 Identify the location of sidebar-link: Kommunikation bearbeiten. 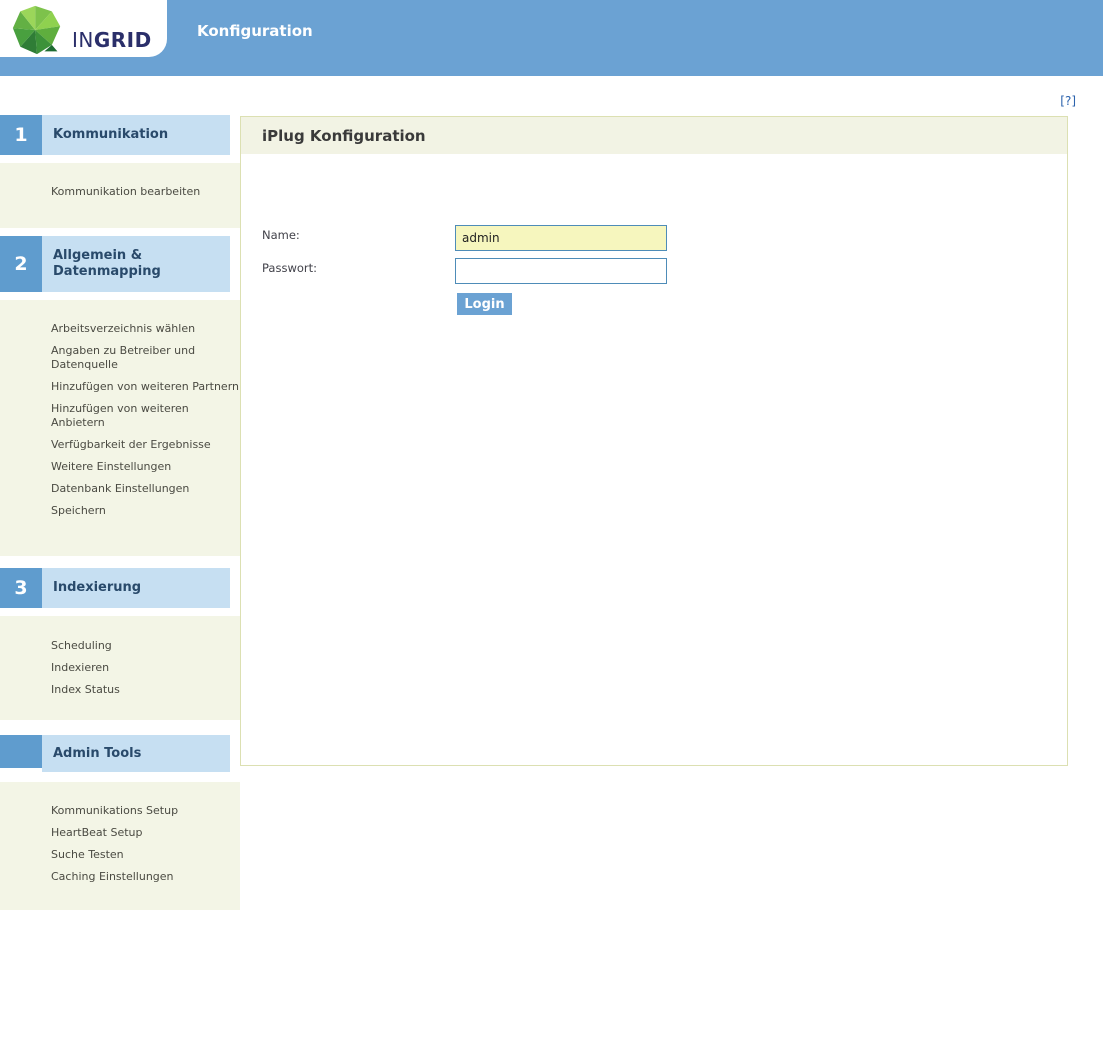
(146, 192).